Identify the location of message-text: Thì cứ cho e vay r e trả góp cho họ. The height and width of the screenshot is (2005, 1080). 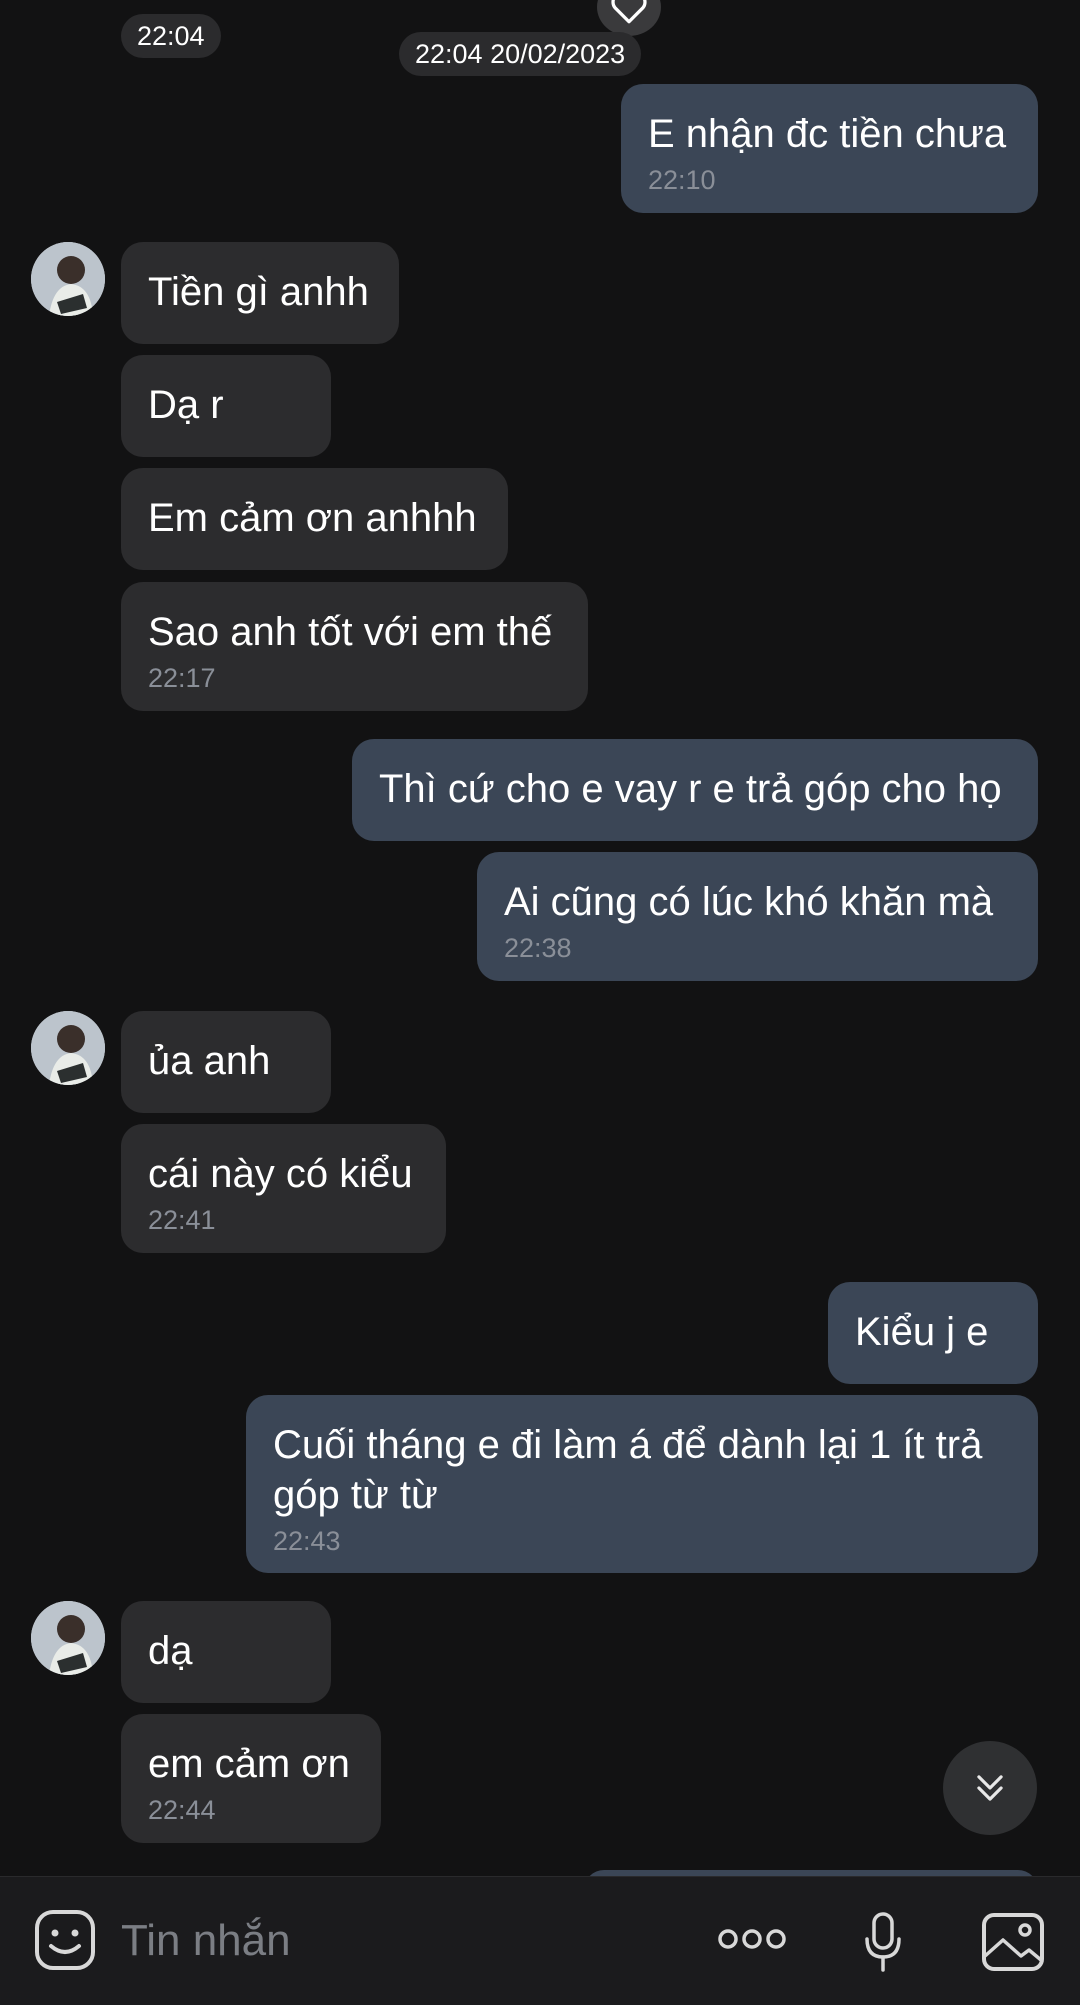
(690, 789).